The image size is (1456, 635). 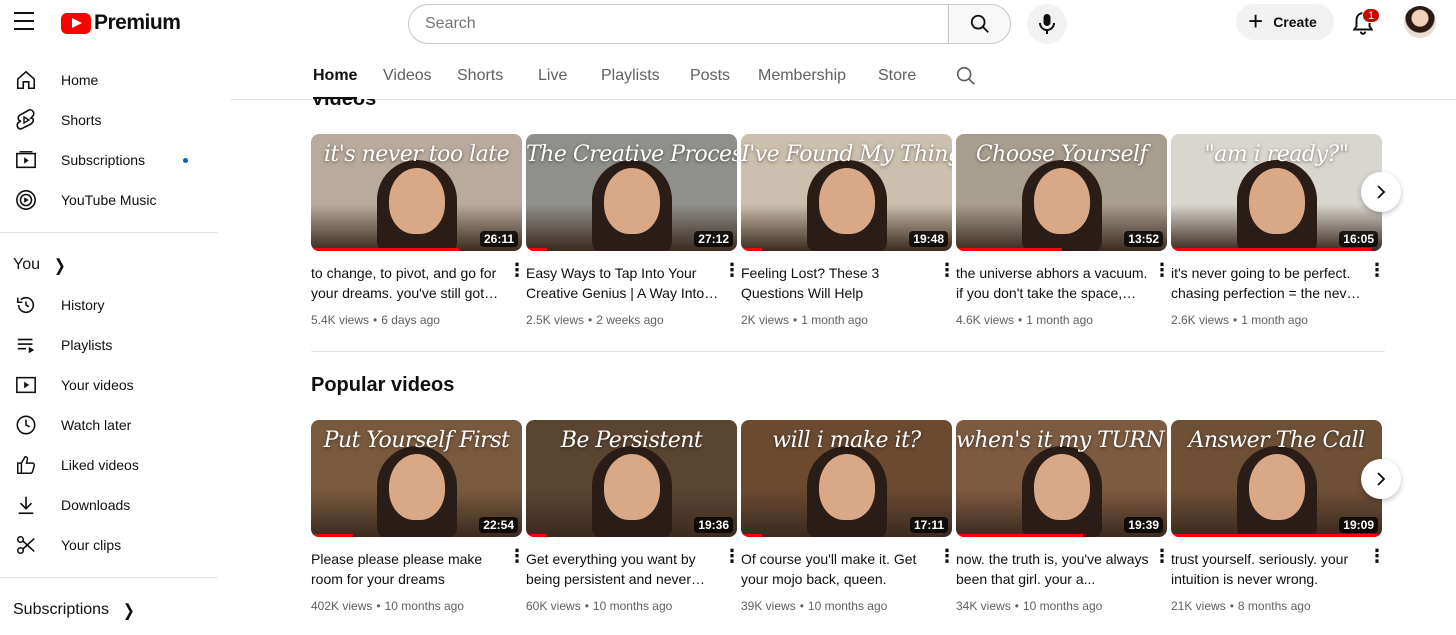 What do you see at coordinates (25, 22) in the screenshot?
I see `menu-icon` at bounding box center [25, 22].